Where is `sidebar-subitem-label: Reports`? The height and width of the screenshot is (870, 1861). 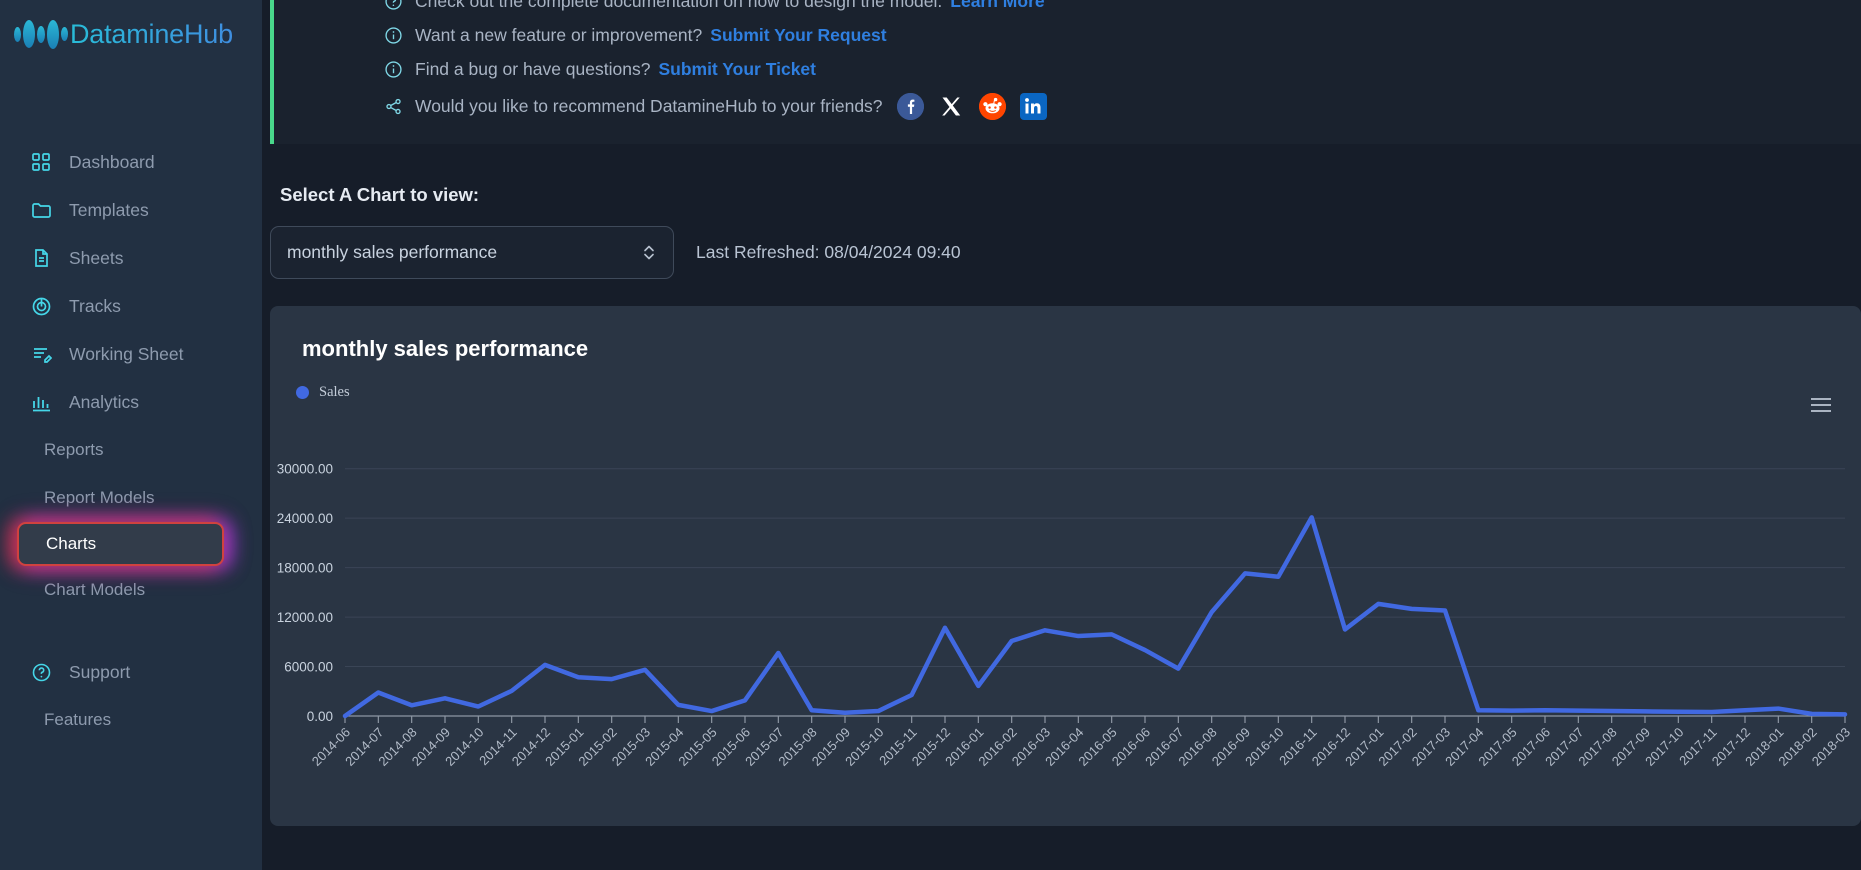
sidebar-subitem-label: Reports is located at coordinates (74, 449).